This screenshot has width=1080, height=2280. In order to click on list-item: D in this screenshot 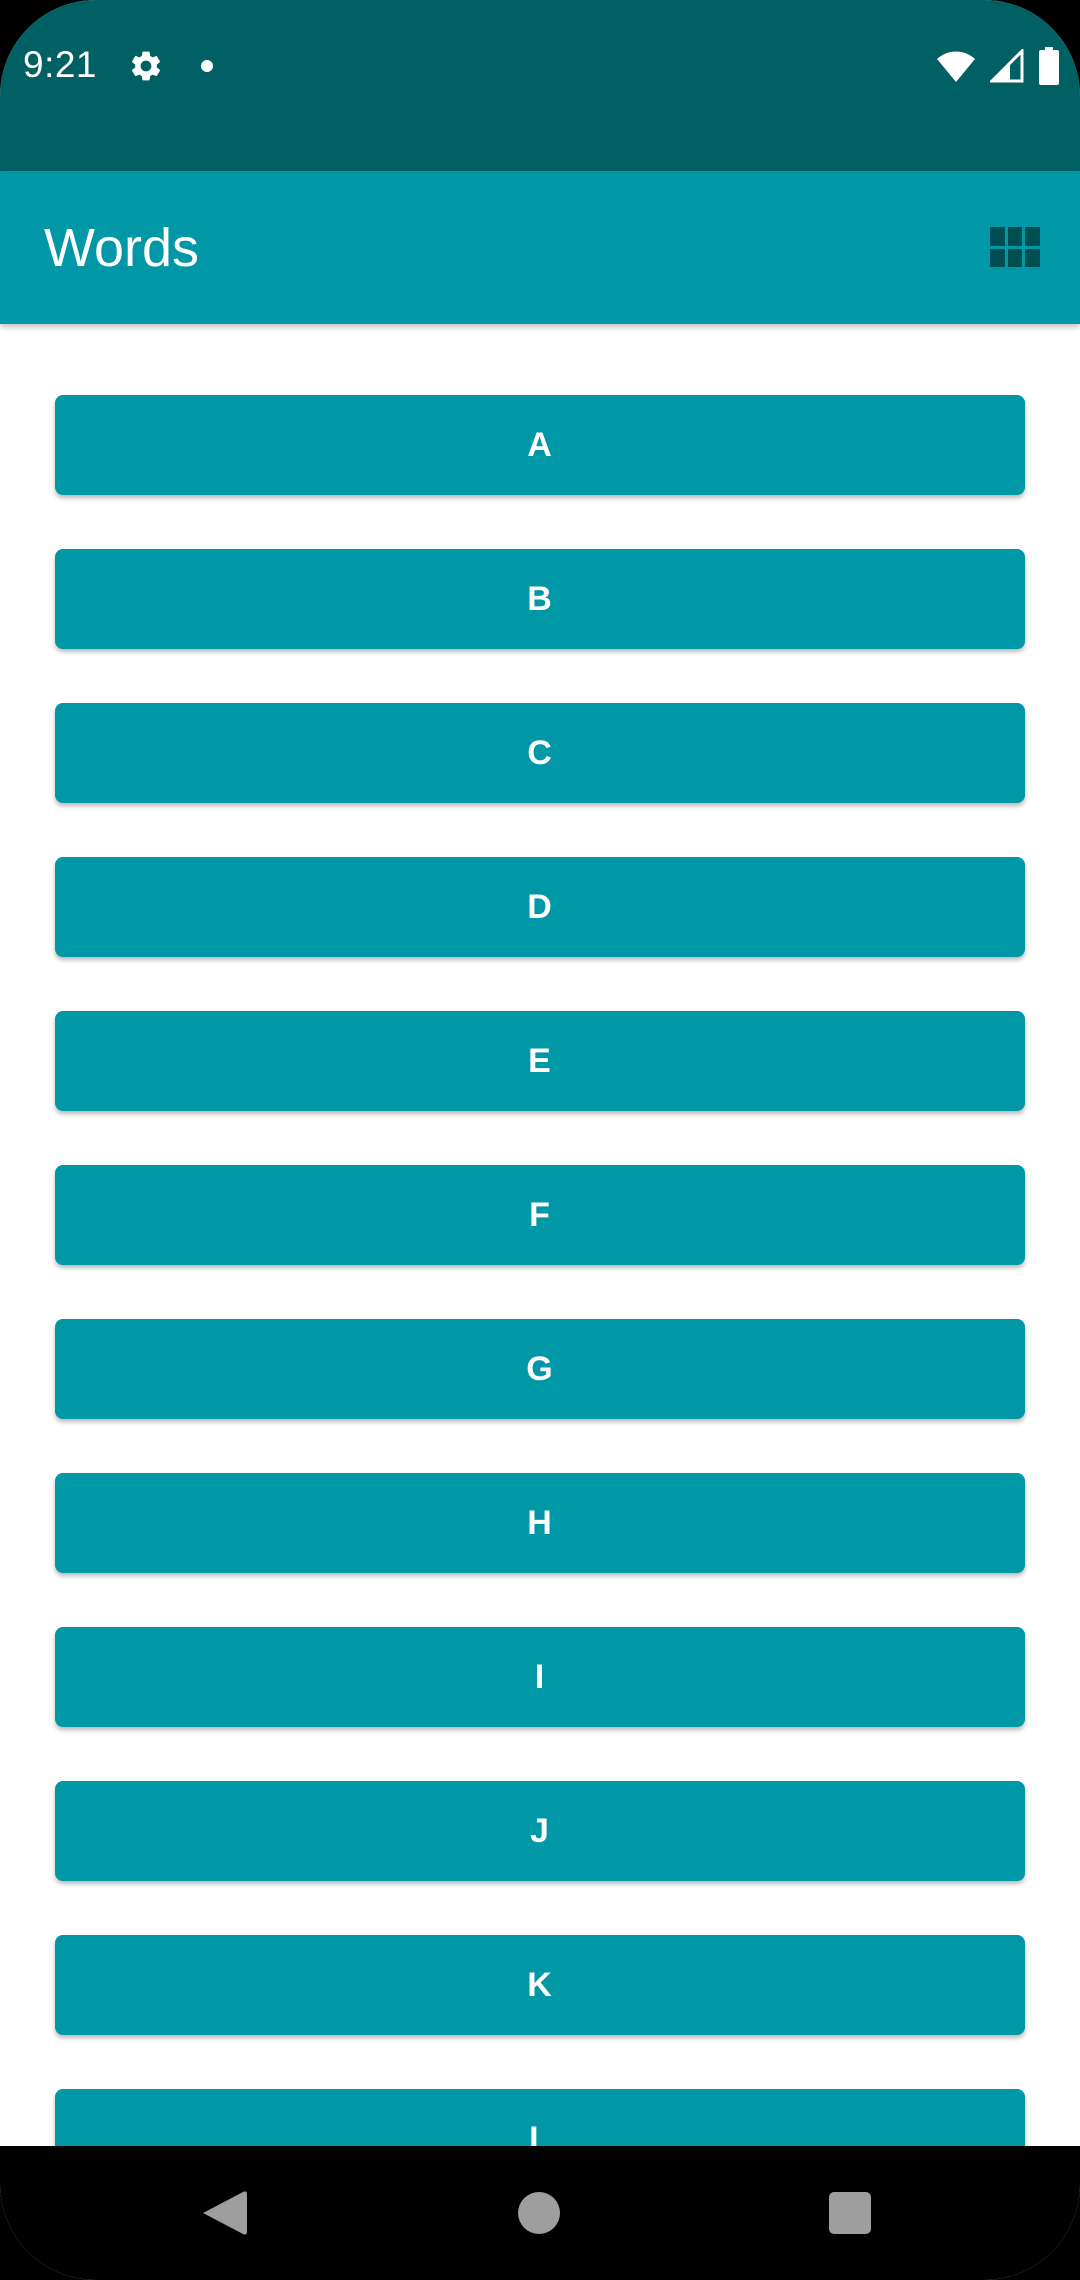, I will do `click(540, 907)`.